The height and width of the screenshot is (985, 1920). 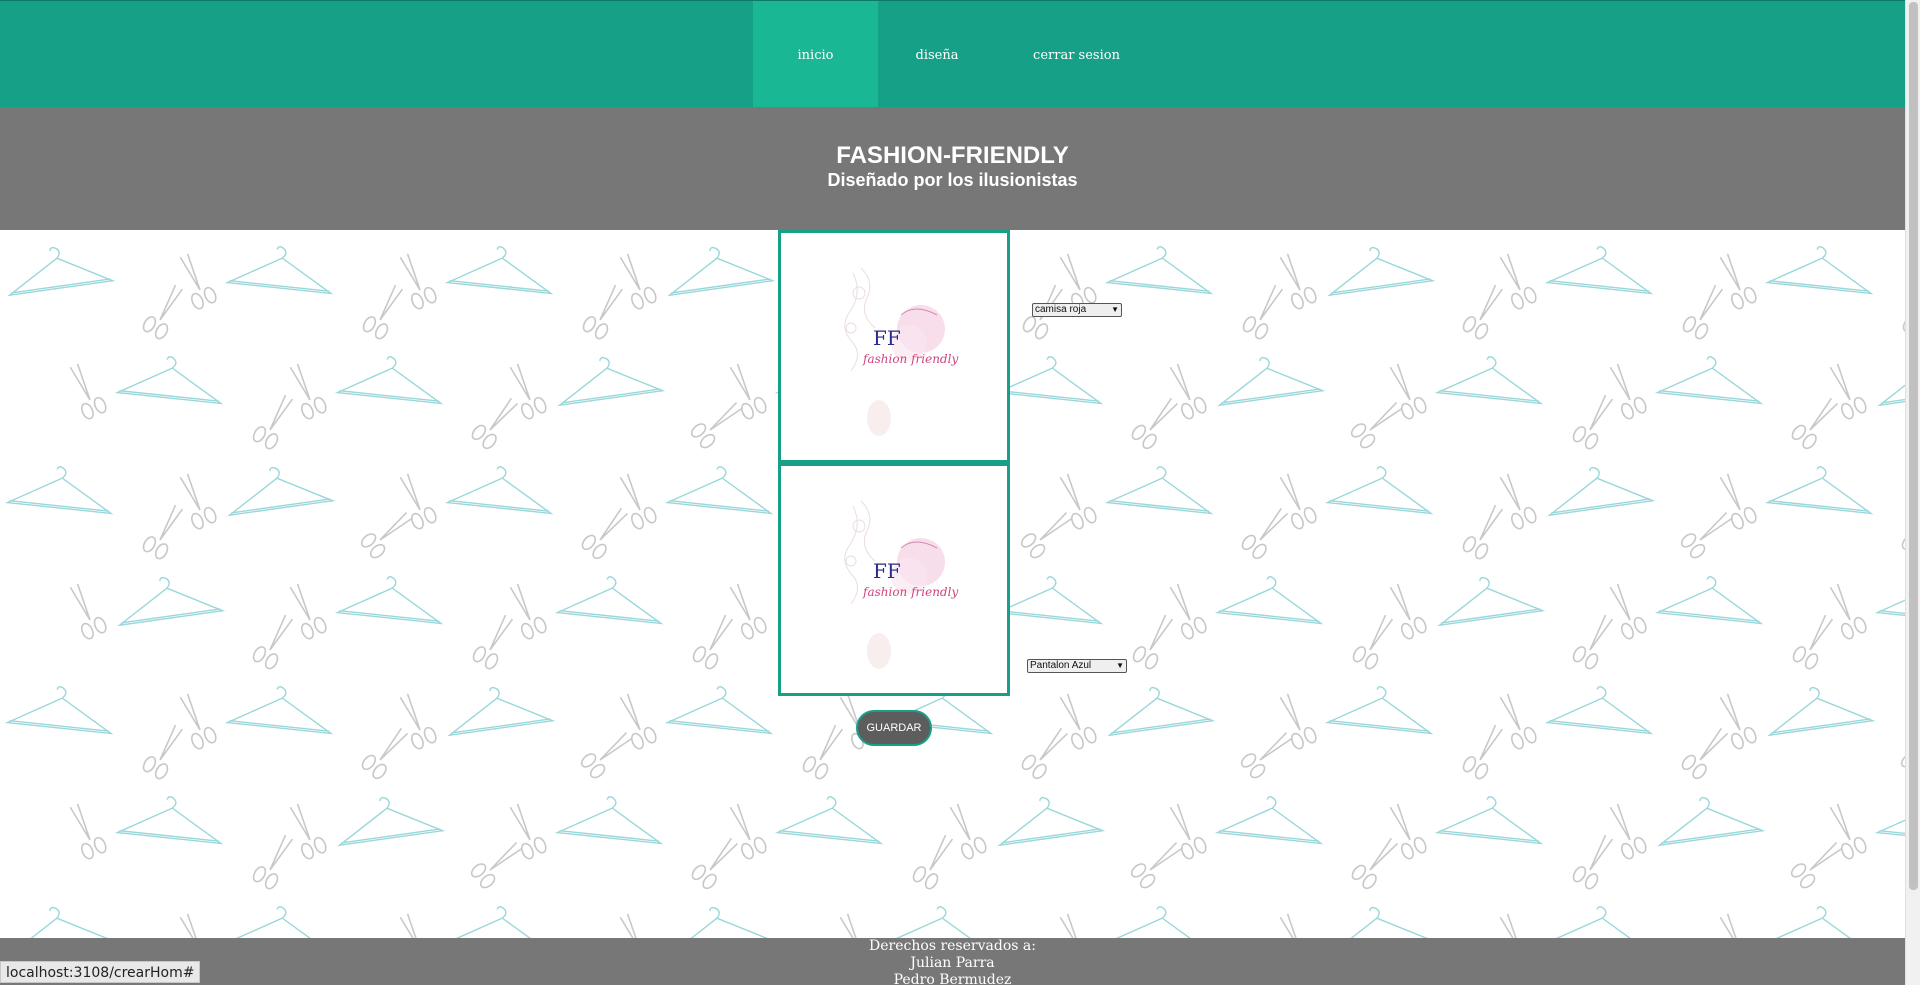 I want to click on footer-author: Julian Parra, so click(x=952, y=963).